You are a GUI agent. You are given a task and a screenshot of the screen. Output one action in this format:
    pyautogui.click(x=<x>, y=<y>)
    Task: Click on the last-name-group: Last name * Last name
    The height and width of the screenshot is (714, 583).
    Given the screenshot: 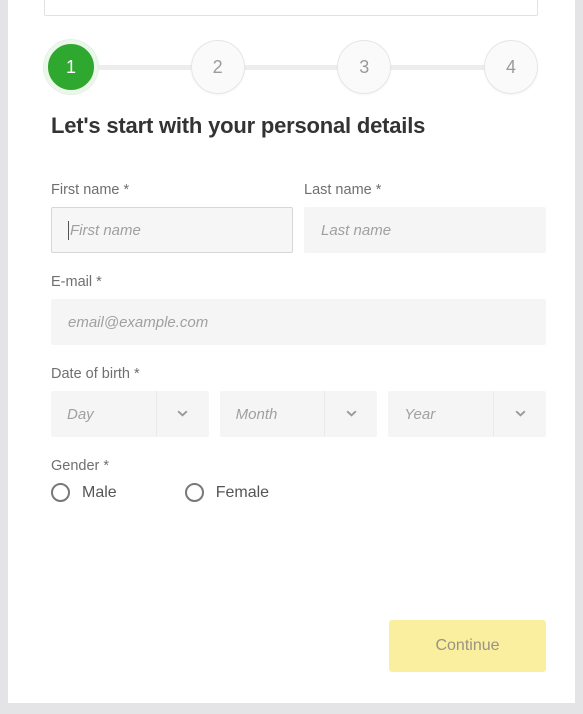 What is the action you would take?
    pyautogui.click(x=425, y=217)
    